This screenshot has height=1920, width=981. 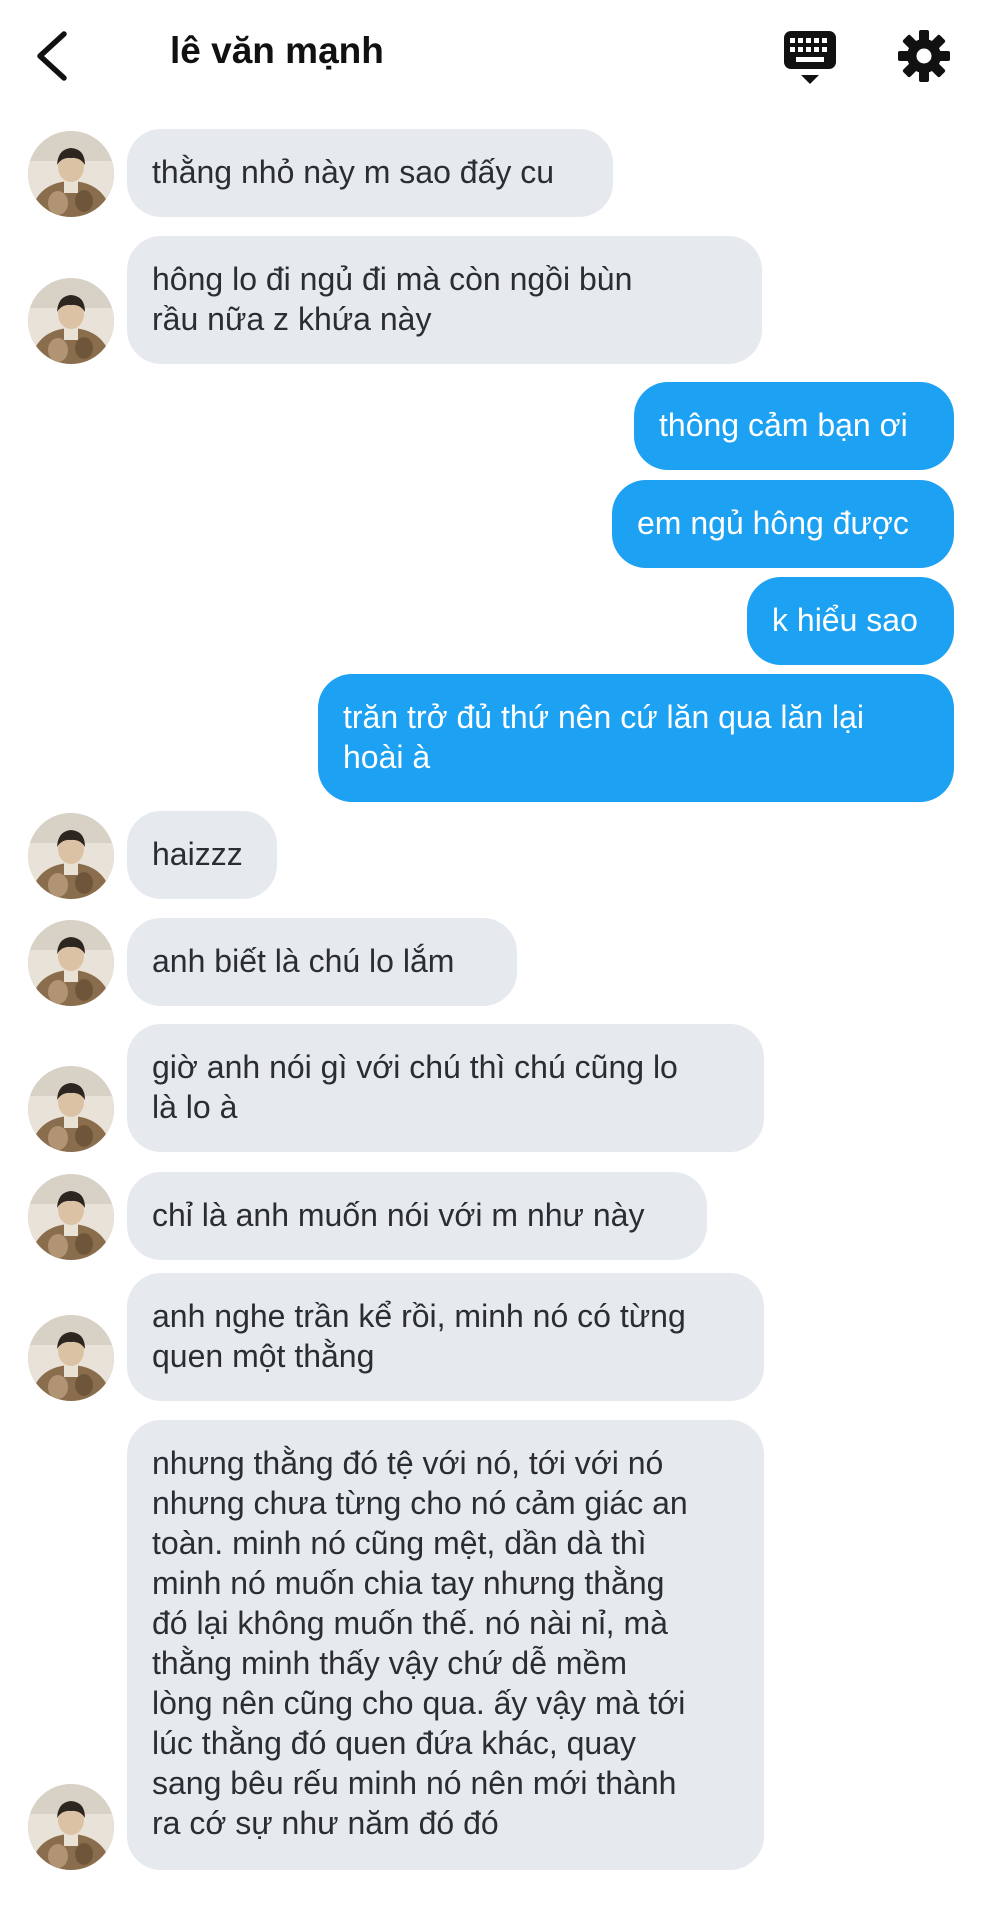 What do you see at coordinates (322, 962) in the screenshot?
I see `message-bubble: anh biết là chú lo lắm` at bounding box center [322, 962].